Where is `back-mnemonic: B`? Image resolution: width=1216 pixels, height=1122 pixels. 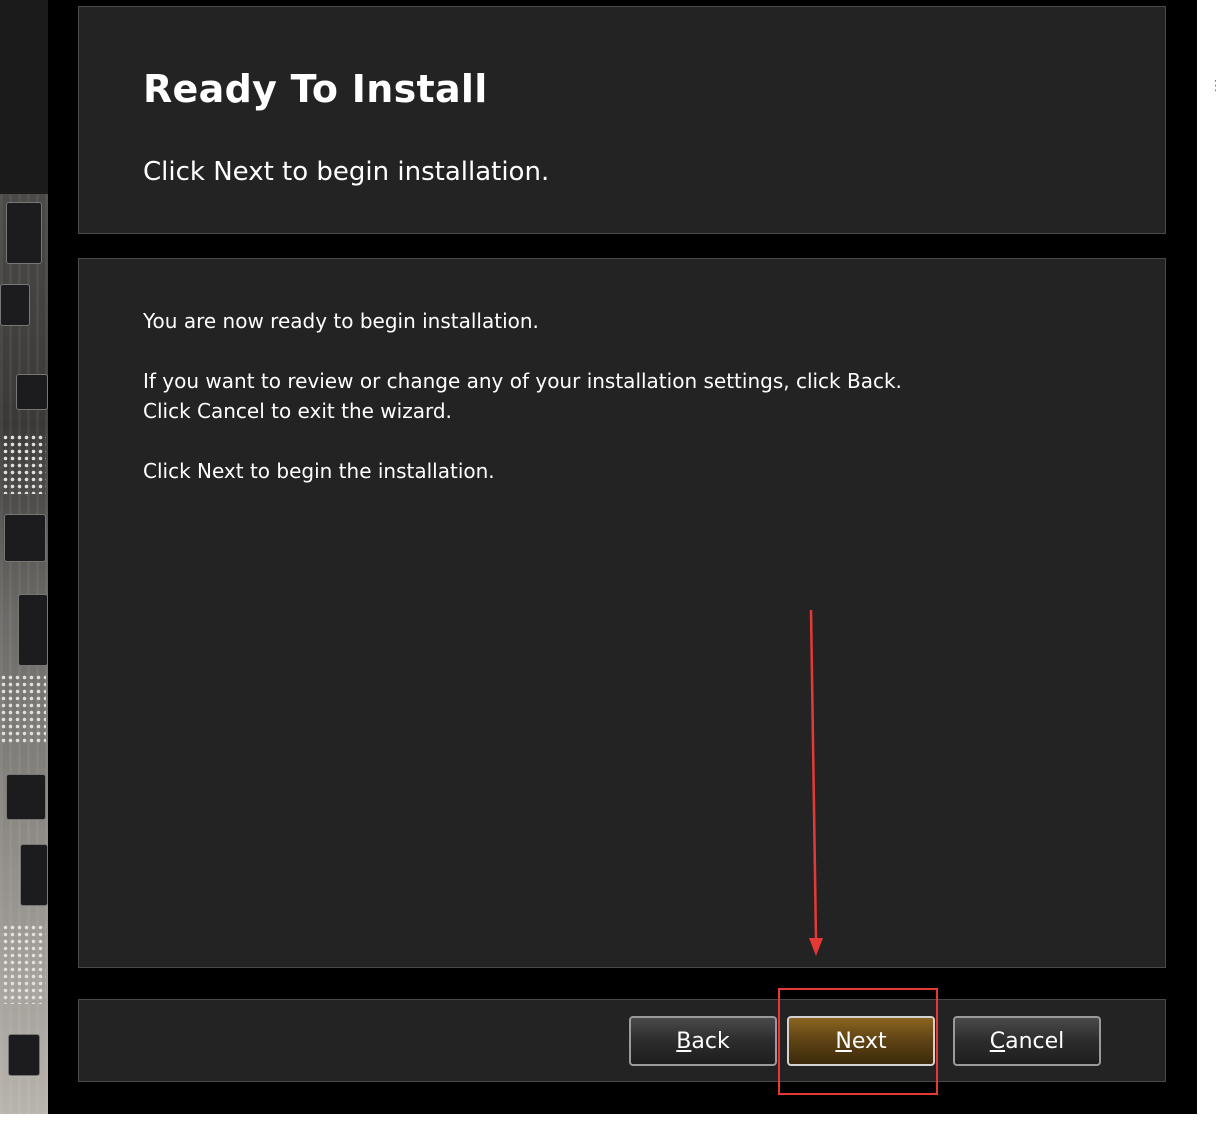 back-mnemonic: B is located at coordinates (684, 1041).